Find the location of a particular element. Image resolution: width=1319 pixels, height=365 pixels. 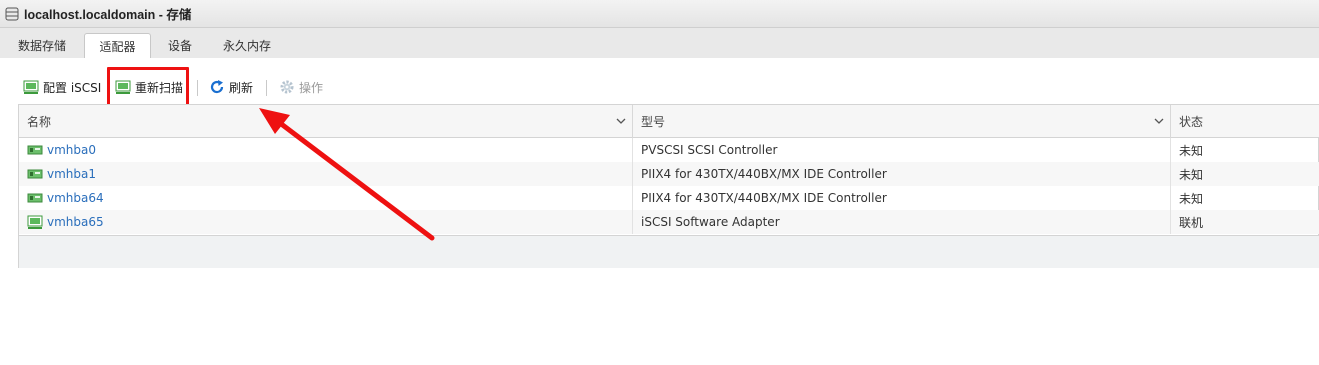

annotation-highlight-box is located at coordinates (148, 88).